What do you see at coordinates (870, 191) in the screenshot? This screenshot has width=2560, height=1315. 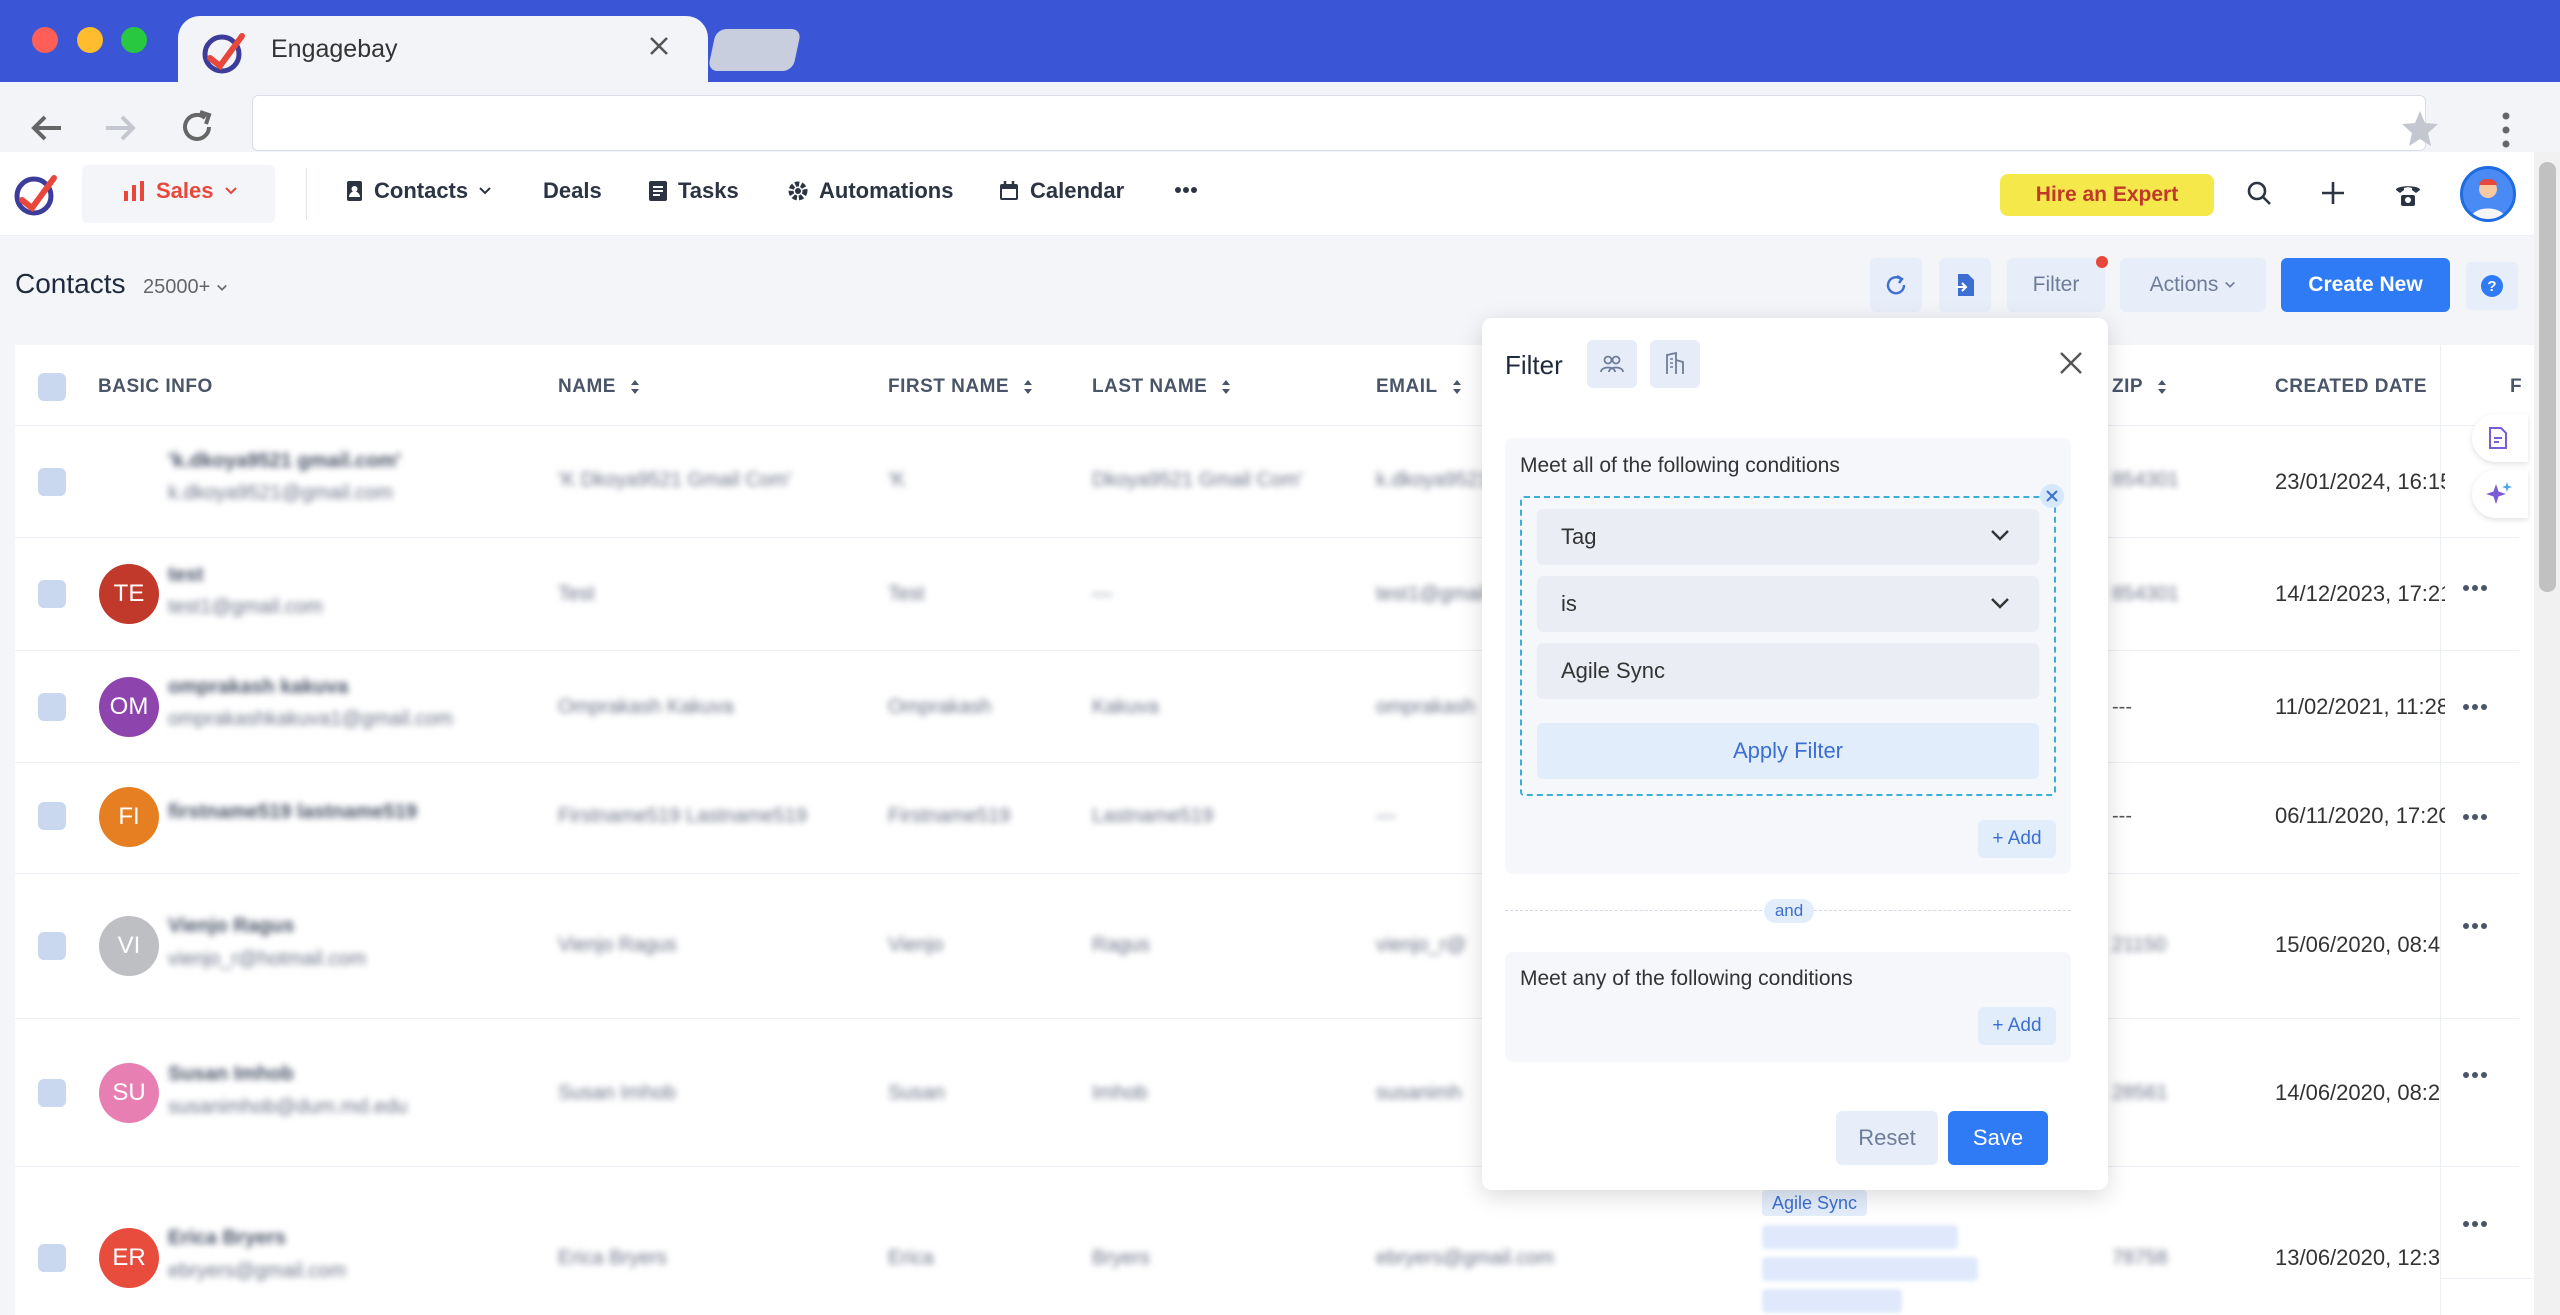 I see `nav-automations: Automations` at bounding box center [870, 191].